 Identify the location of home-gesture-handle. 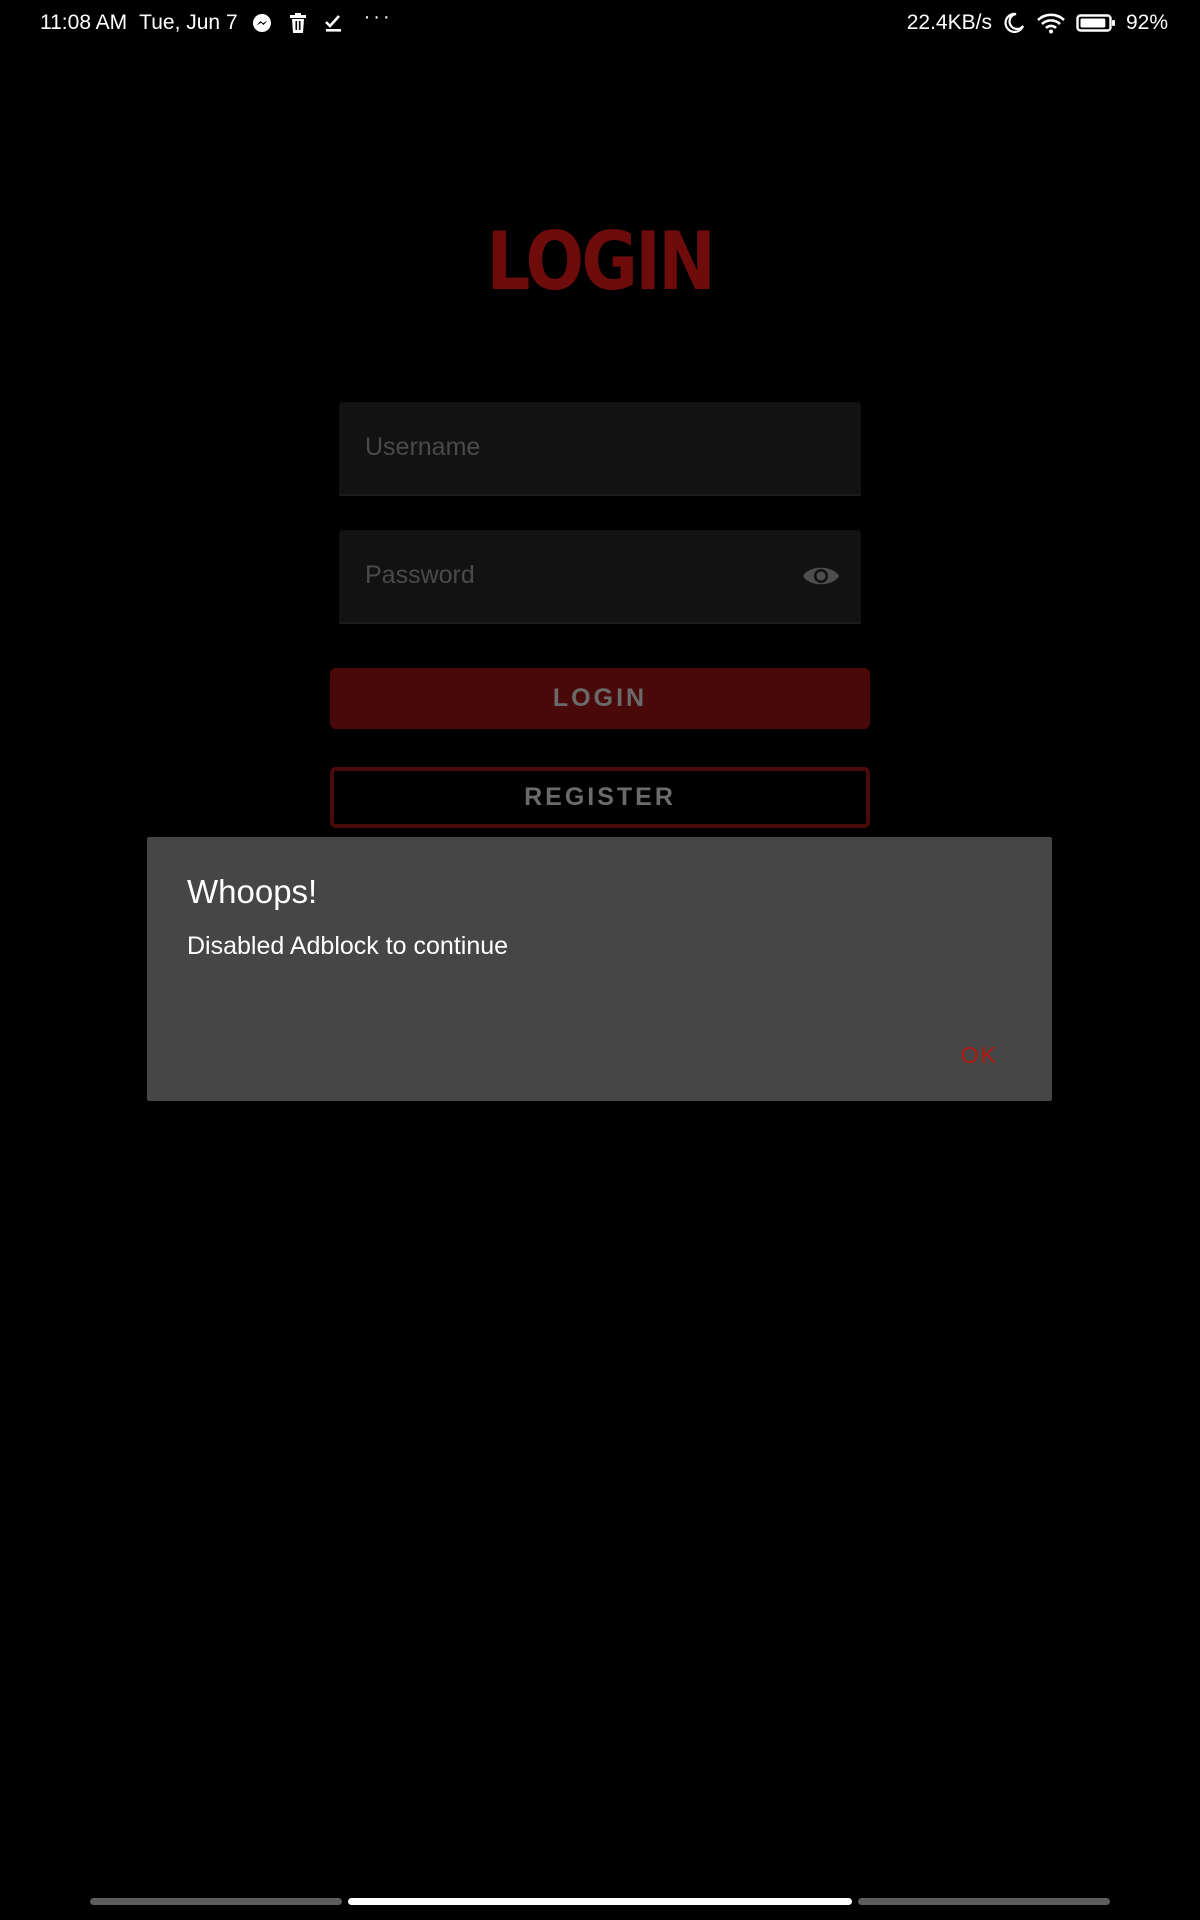
(600, 1901).